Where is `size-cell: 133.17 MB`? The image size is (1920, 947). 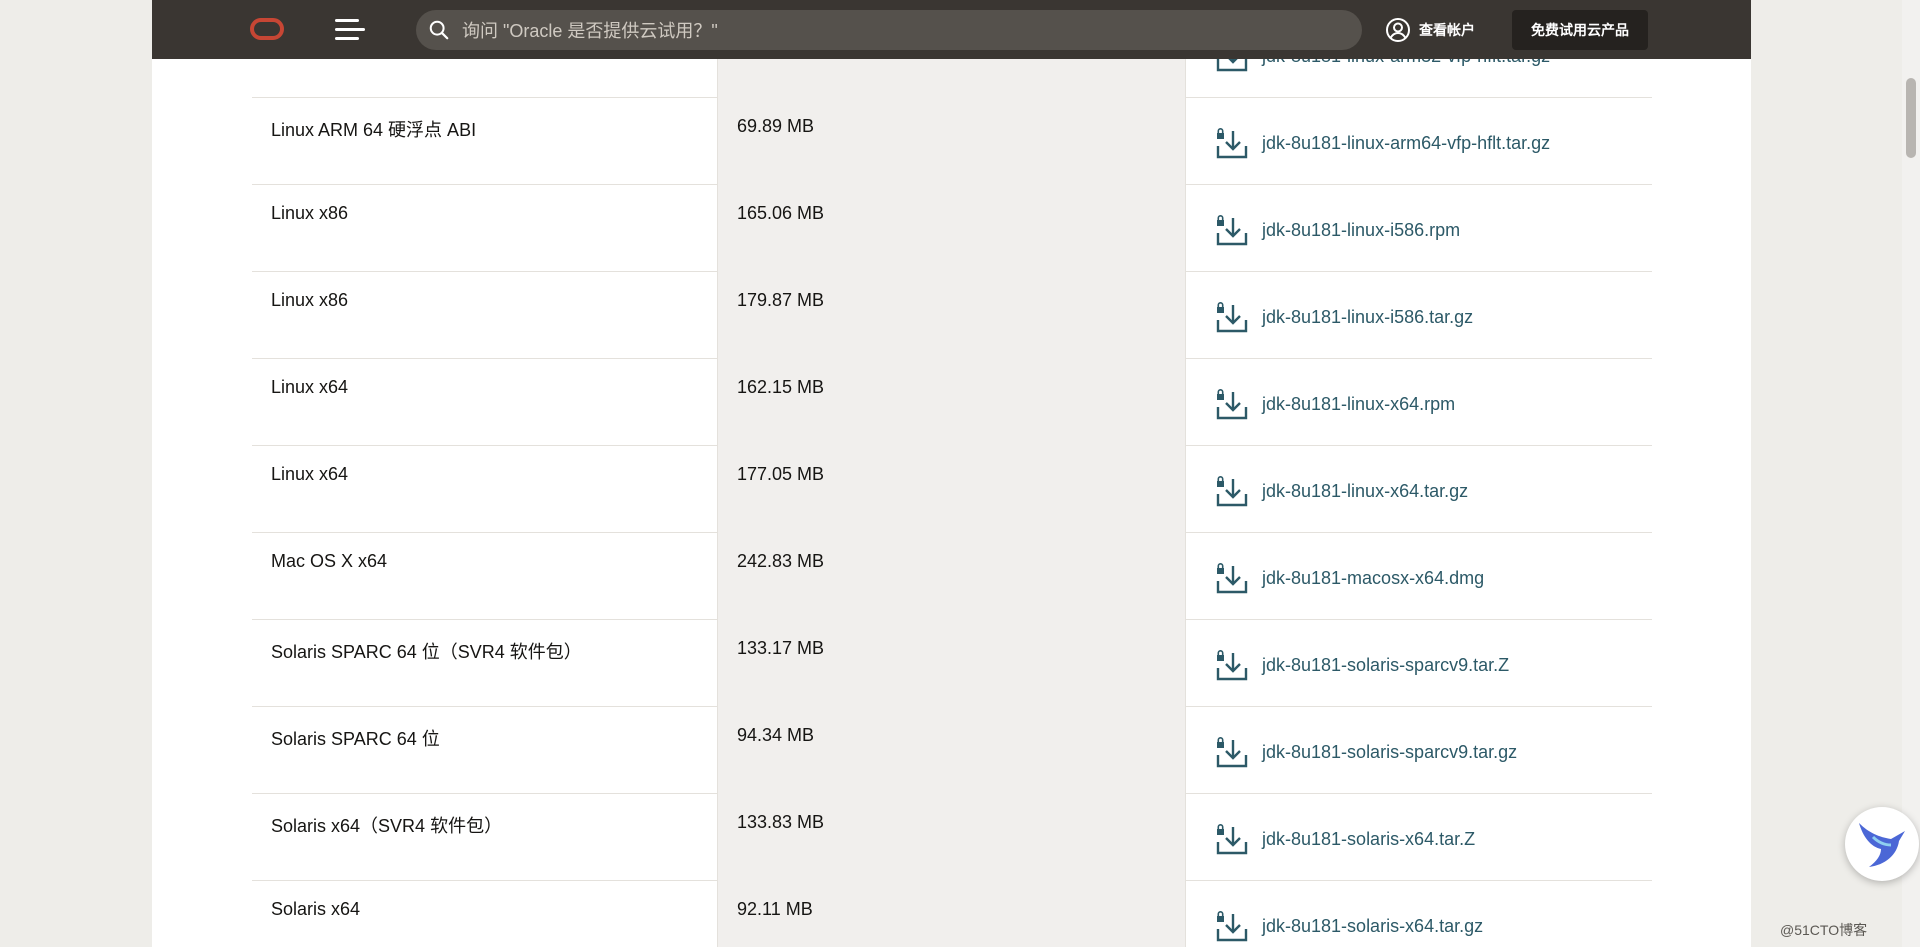 size-cell: 133.17 MB is located at coordinates (952, 662).